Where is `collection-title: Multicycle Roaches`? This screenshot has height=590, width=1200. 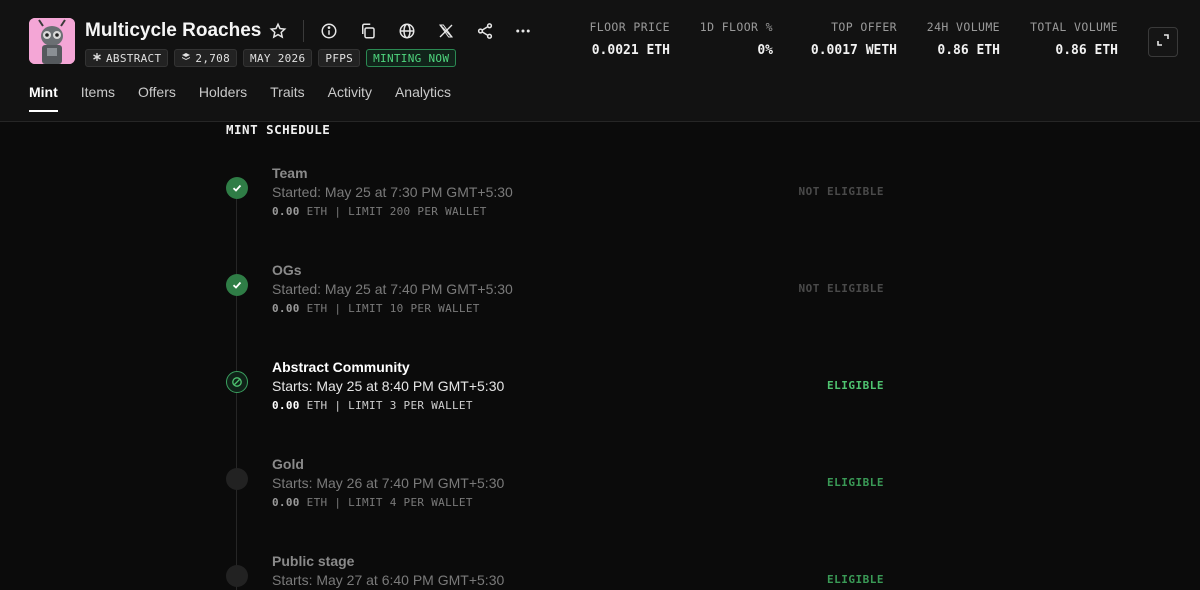
collection-title: Multicycle Roaches is located at coordinates (173, 30).